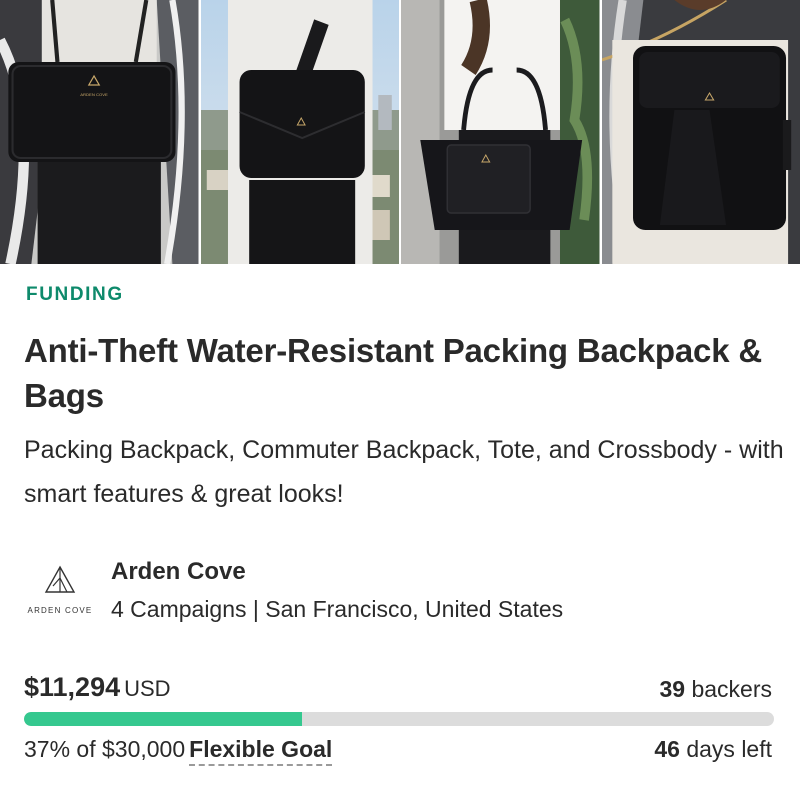 The height and width of the screenshot is (800, 800). Describe the element at coordinates (99, 132) in the screenshot. I see `photo-crossbody-bag: ARDEN COVE` at that location.